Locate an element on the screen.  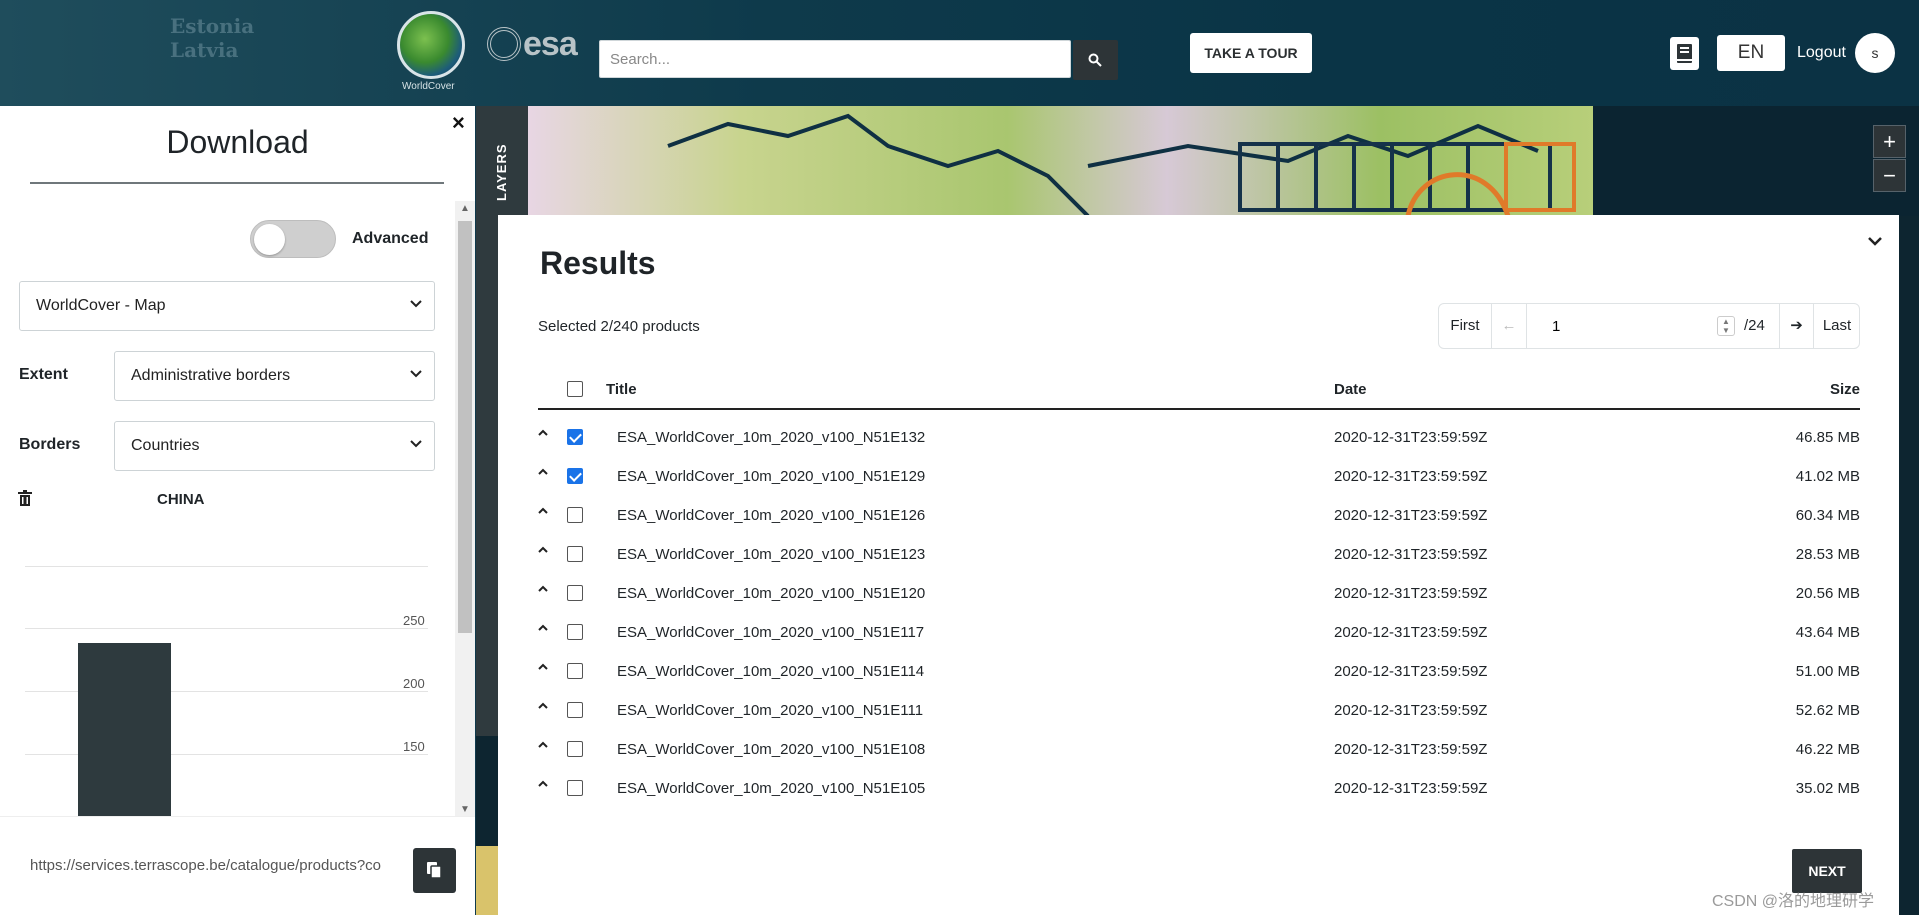
search-button is located at coordinates (1095, 60).